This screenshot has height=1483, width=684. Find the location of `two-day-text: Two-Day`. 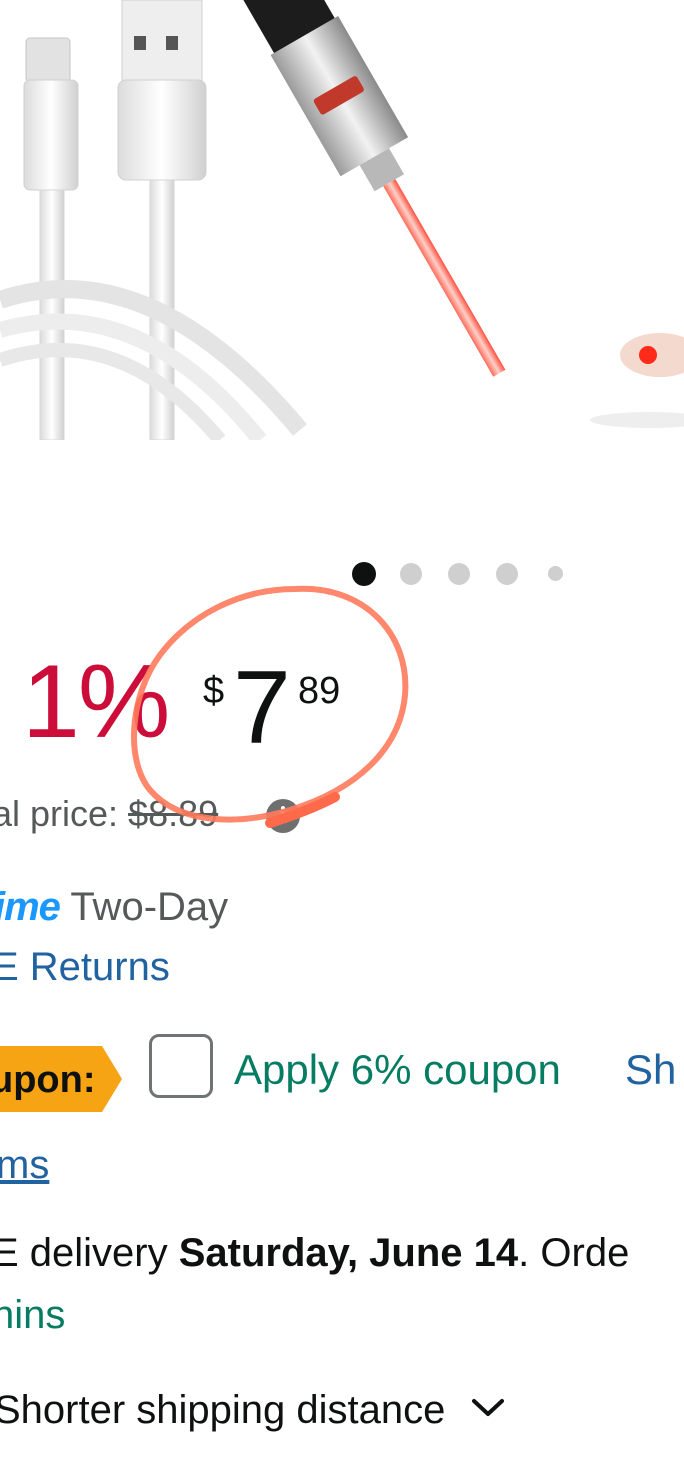

two-day-text: Two-Day is located at coordinates (144, 907).